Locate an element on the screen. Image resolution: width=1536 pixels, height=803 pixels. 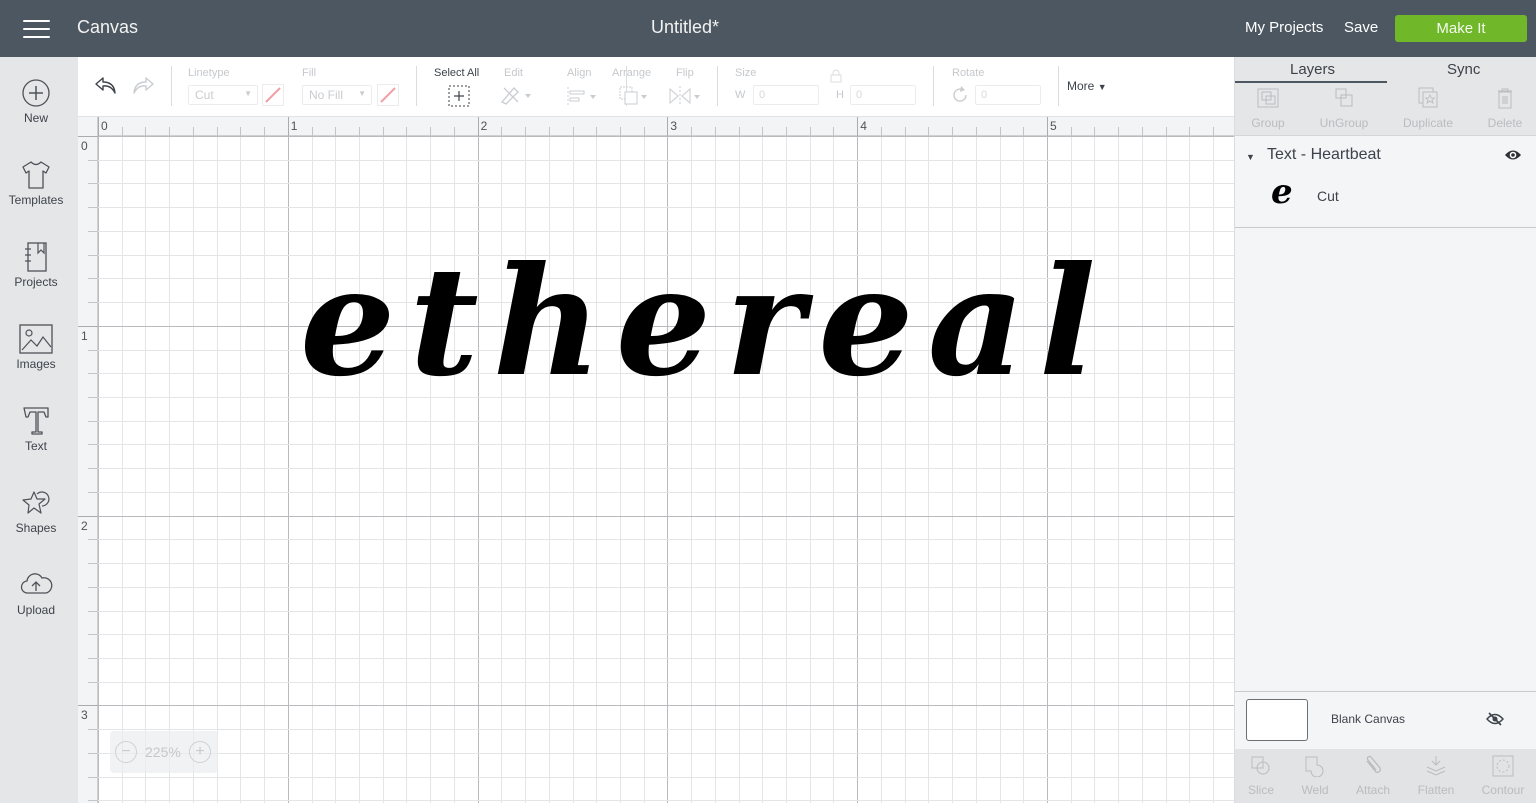
select-all-label: Select All is located at coordinates (457, 73).